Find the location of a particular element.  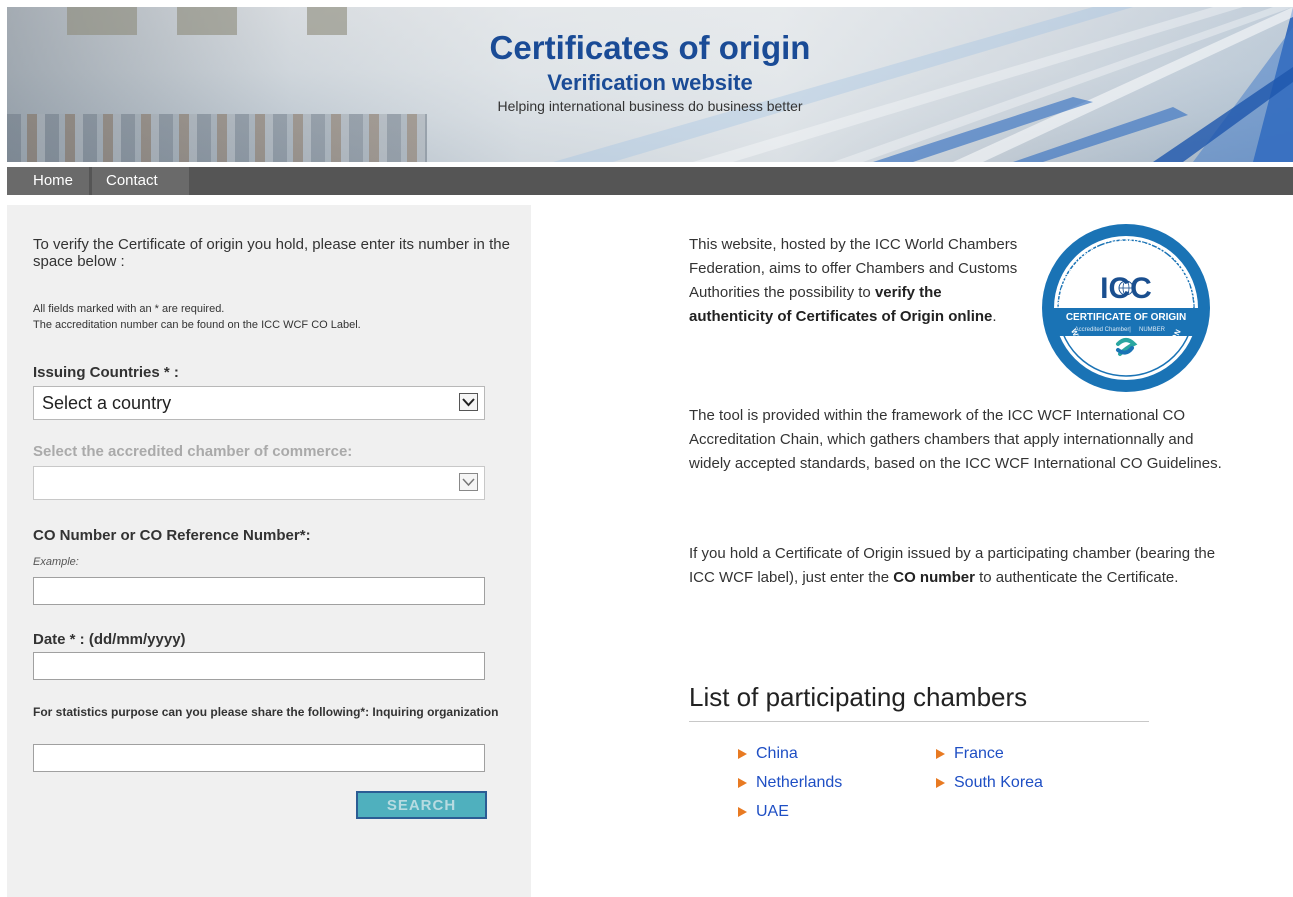

co-number-input is located at coordinates (259, 591).